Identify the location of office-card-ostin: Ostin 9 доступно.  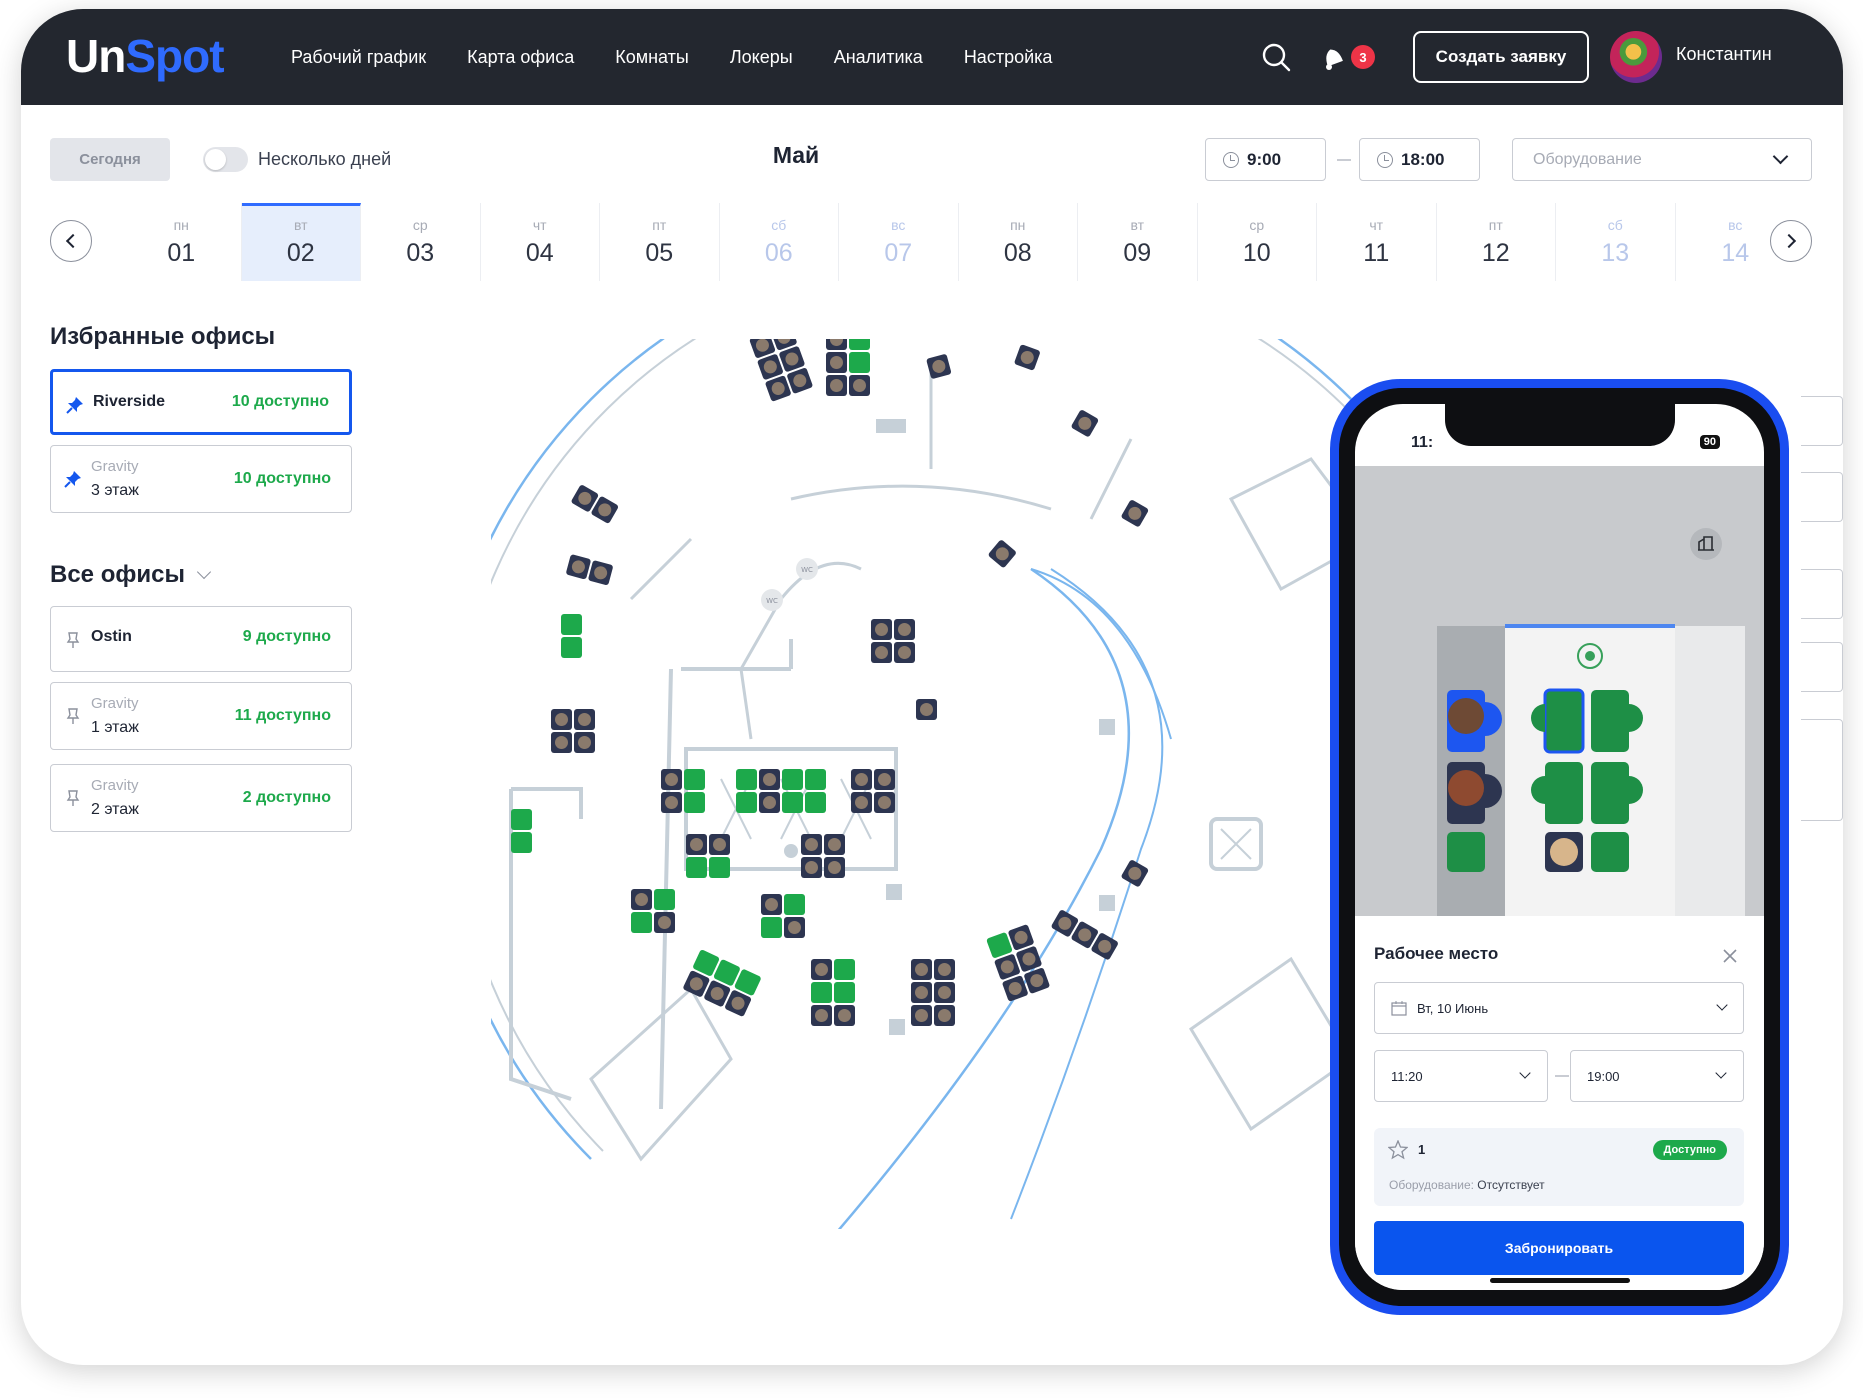
(201, 639).